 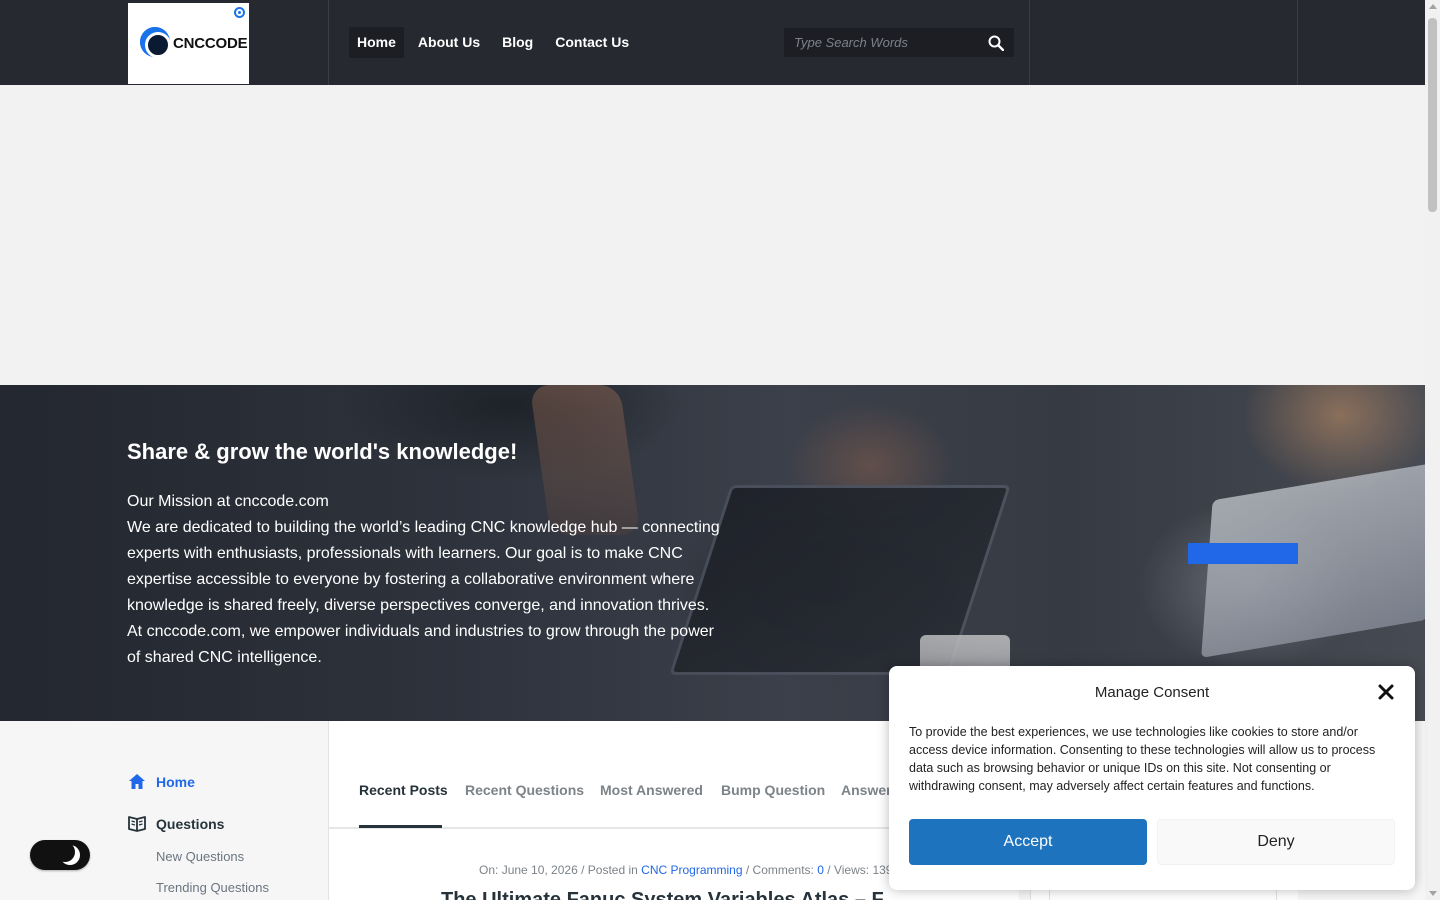 What do you see at coordinates (322, 451) in the screenshot?
I see `hero-title: Share & grow the world's knowledge!` at bounding box center [322, 451].